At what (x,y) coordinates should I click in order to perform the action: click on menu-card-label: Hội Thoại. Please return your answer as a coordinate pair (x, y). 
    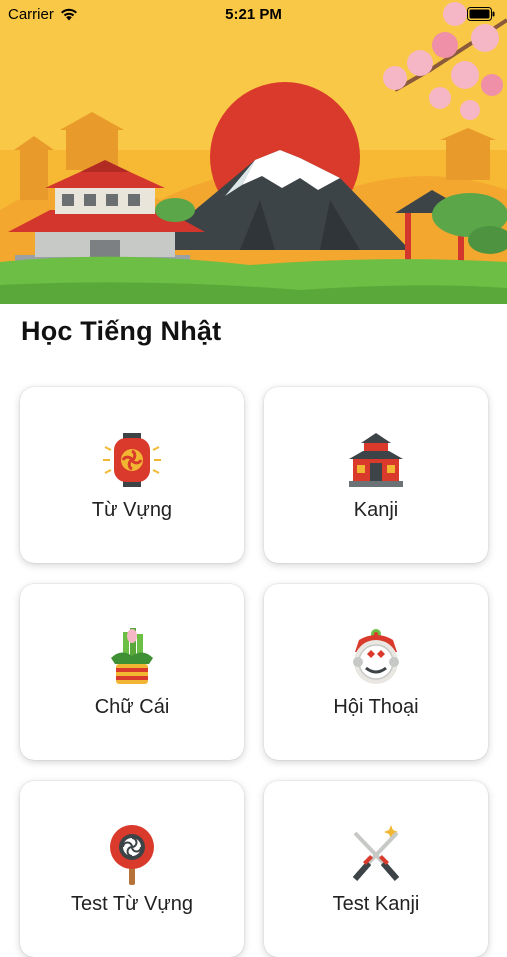
    Looking at the image, I should click on (376, 707).